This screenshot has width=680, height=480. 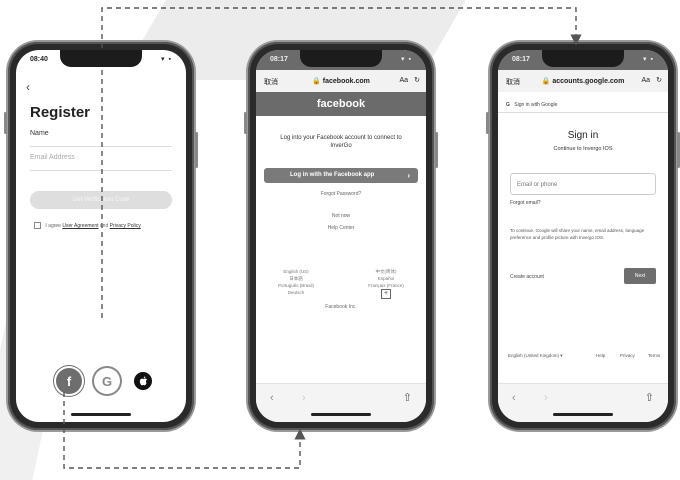 I want to click on agree-checkbox, so click(x=37, y=225).